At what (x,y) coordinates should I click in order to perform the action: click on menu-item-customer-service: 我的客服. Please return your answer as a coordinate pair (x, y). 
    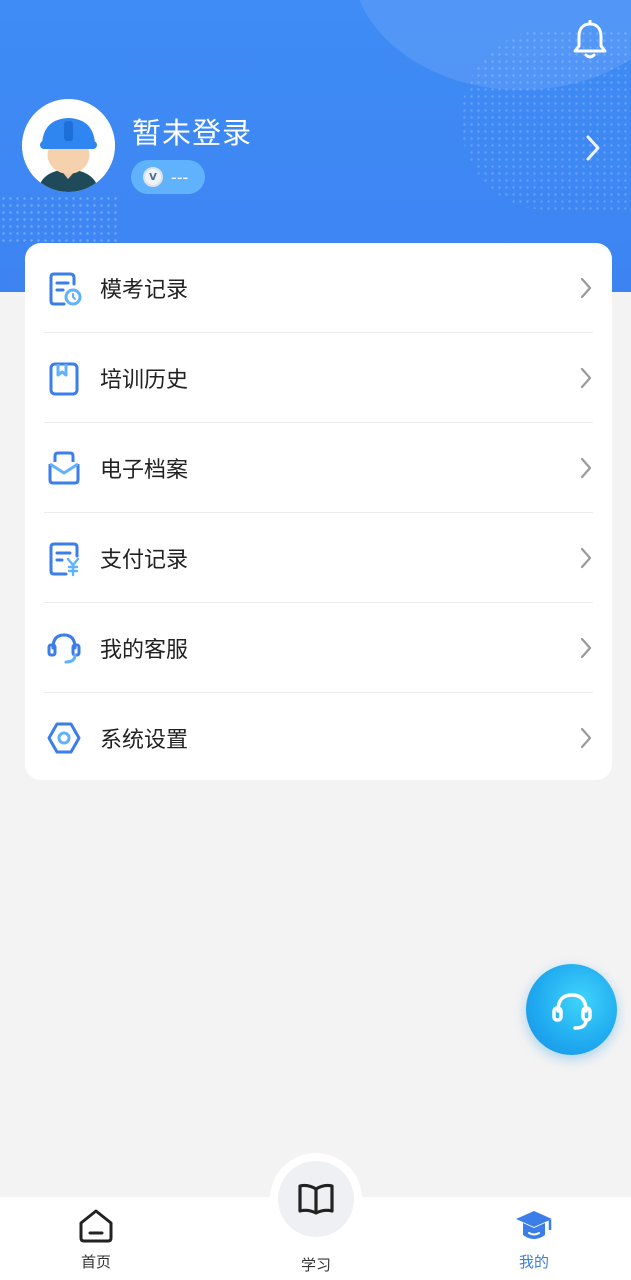
    Looking at the image, I should click on (318, 648).